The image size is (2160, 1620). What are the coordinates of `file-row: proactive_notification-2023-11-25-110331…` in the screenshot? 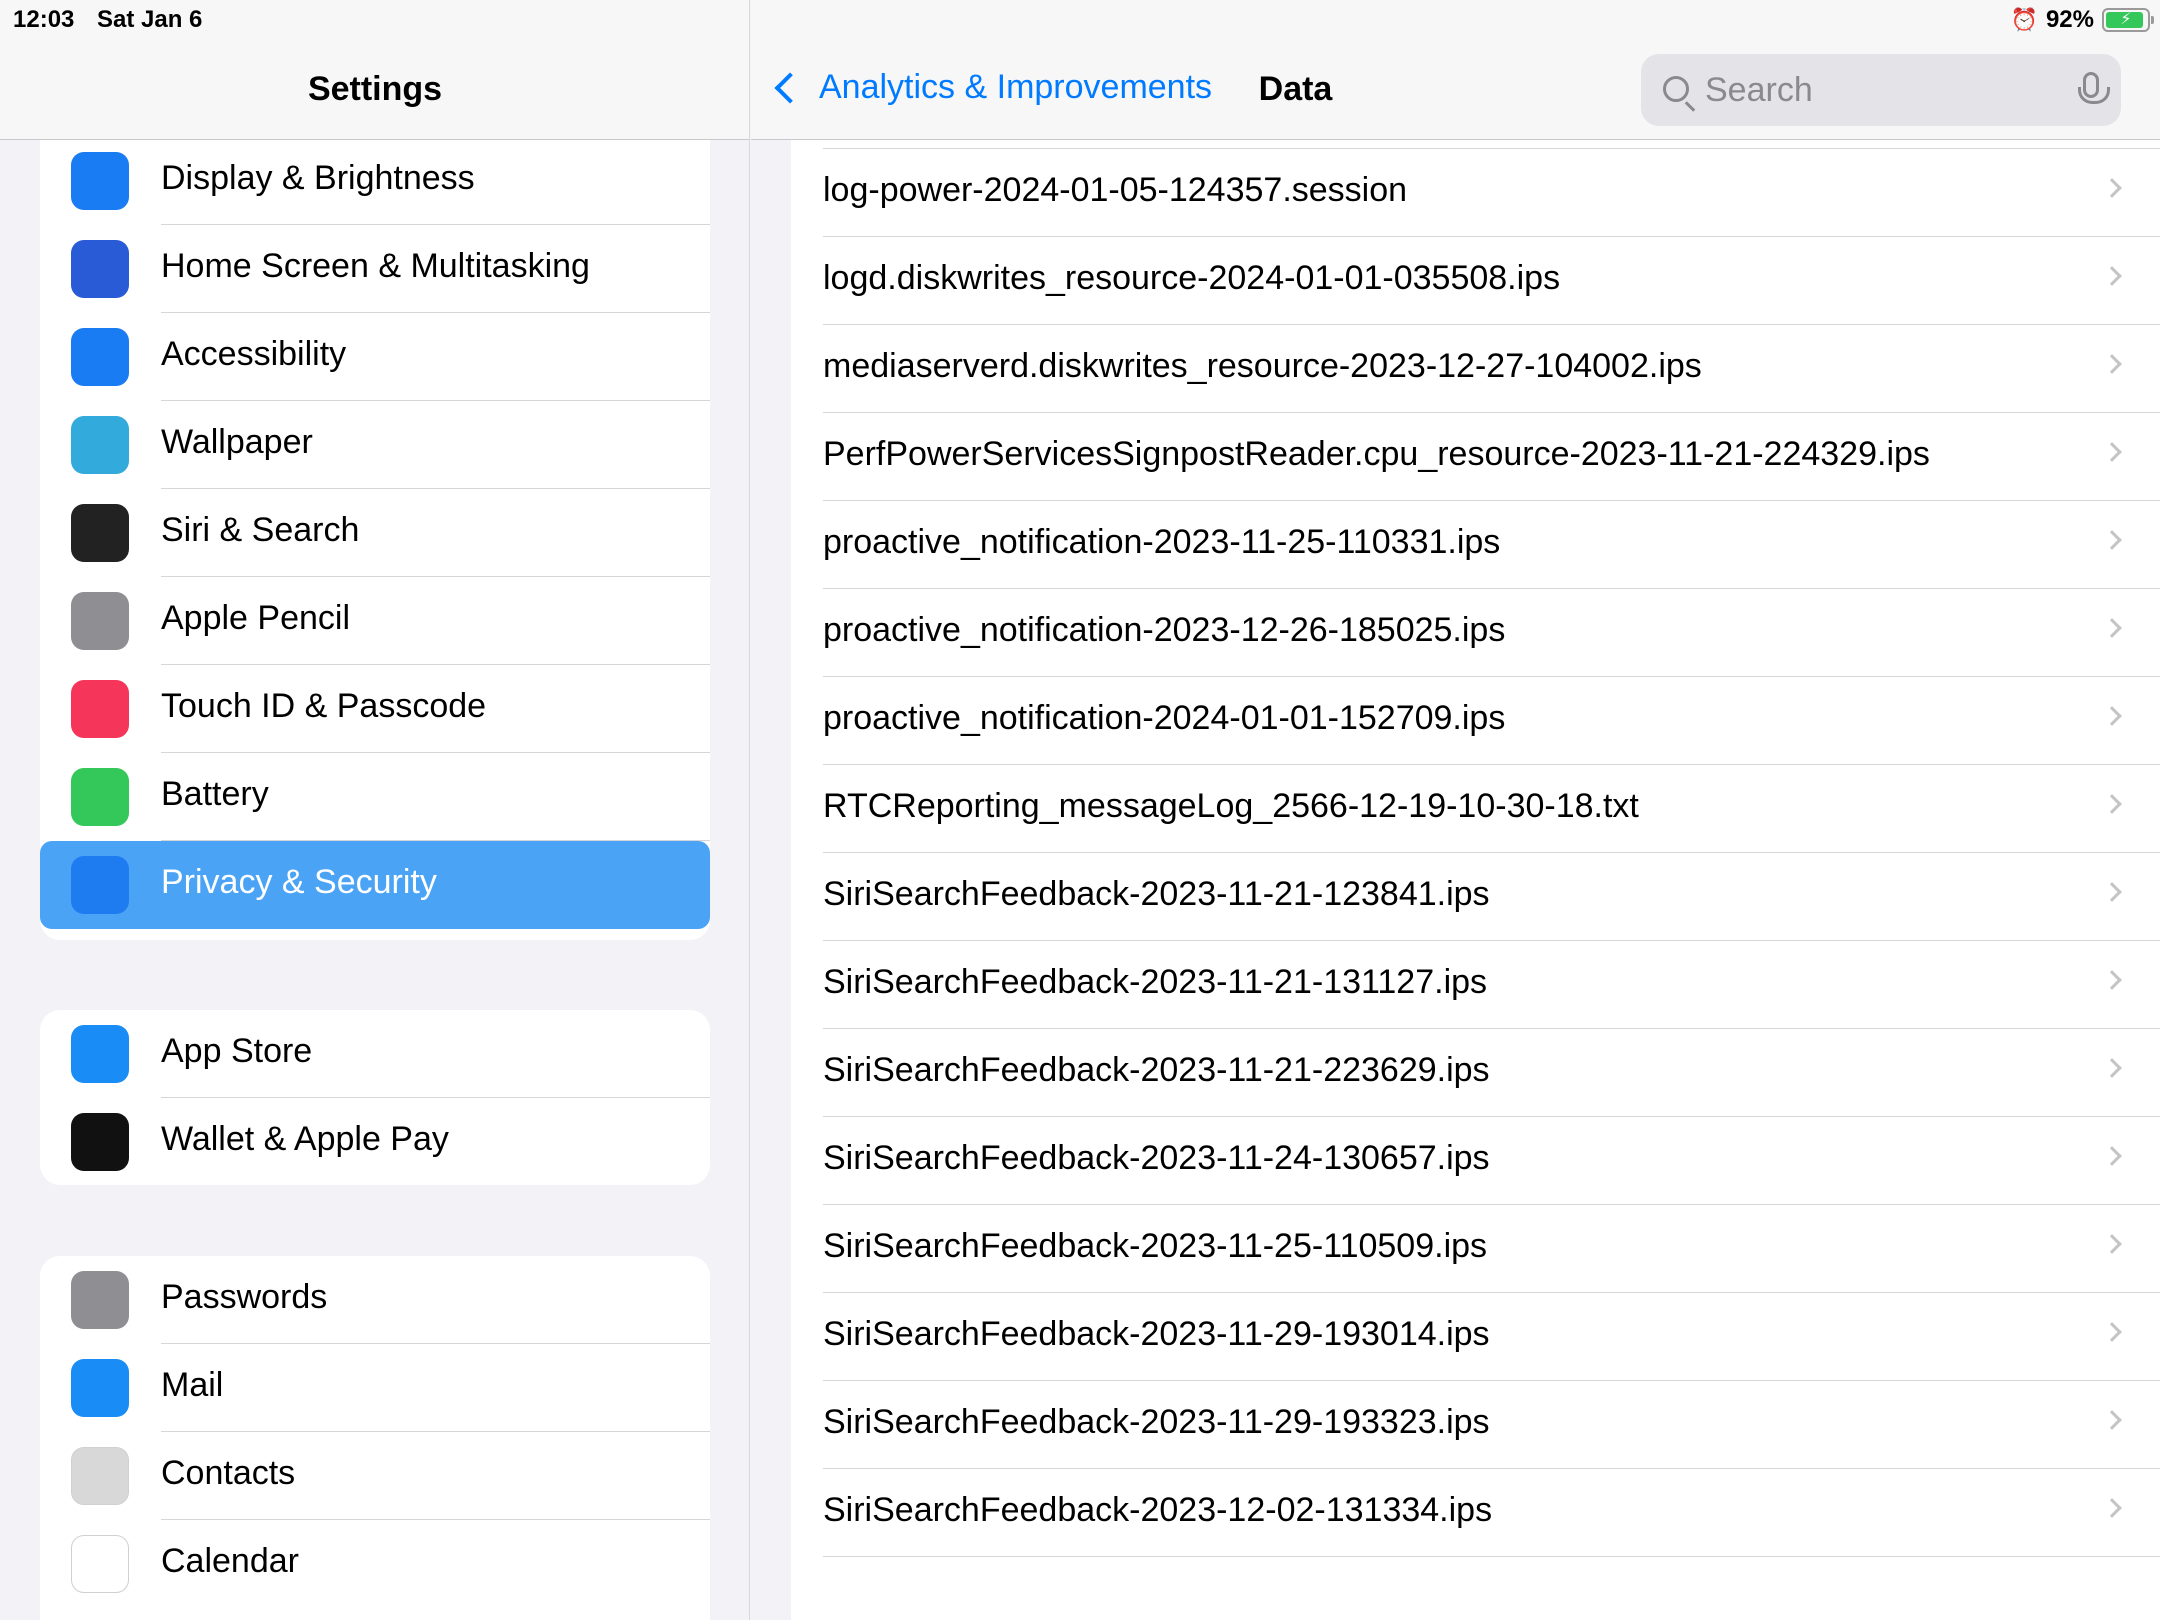 It's located at (1475, 545).